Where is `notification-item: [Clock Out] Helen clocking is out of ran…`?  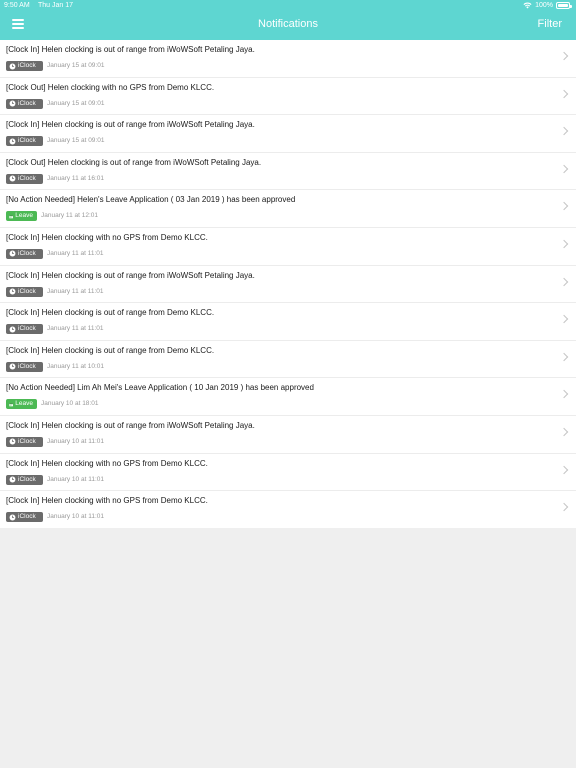
notification-item: [Clock Out] Helen clocking is out of ran… is located at coordinates (288, 171).